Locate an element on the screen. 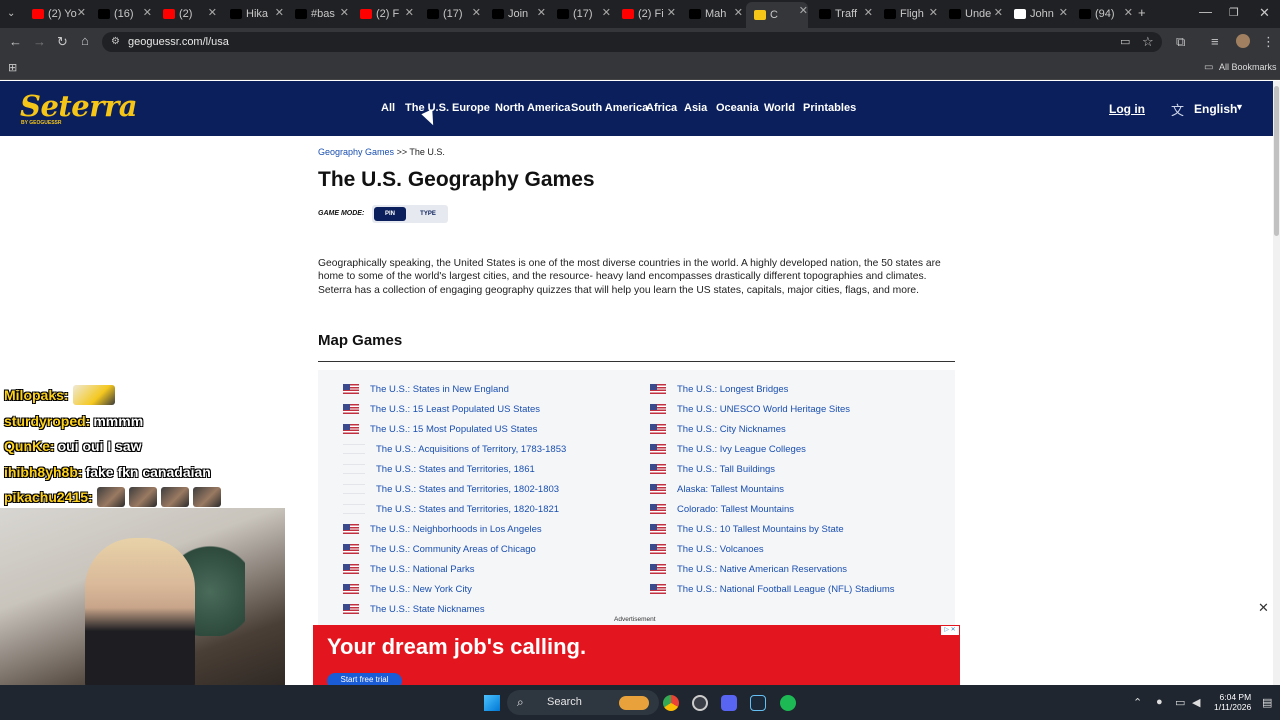  profile-avatar-icon is located at coordinates (1243, 41).